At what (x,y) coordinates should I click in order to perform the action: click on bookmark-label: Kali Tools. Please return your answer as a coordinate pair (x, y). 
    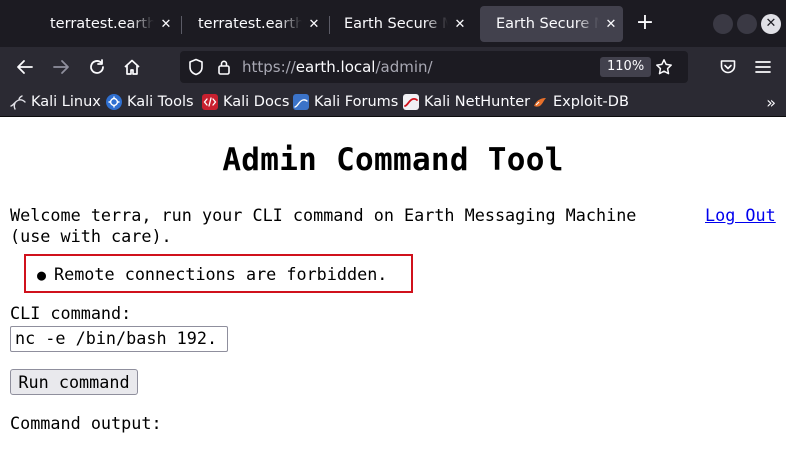
    Looking at the image, I should click on (160, 102).